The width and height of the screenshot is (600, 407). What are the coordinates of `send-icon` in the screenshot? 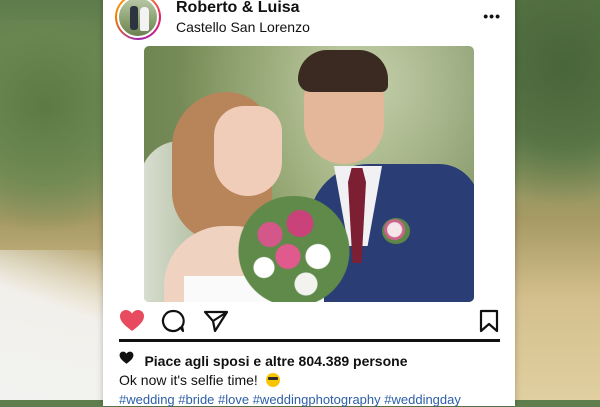 It's located at (216, 323).